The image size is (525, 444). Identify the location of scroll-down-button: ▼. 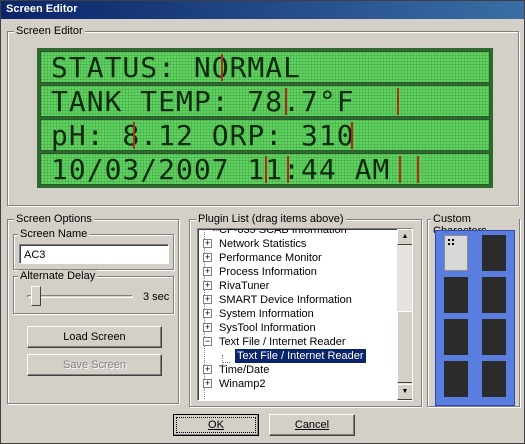
(404, 392).